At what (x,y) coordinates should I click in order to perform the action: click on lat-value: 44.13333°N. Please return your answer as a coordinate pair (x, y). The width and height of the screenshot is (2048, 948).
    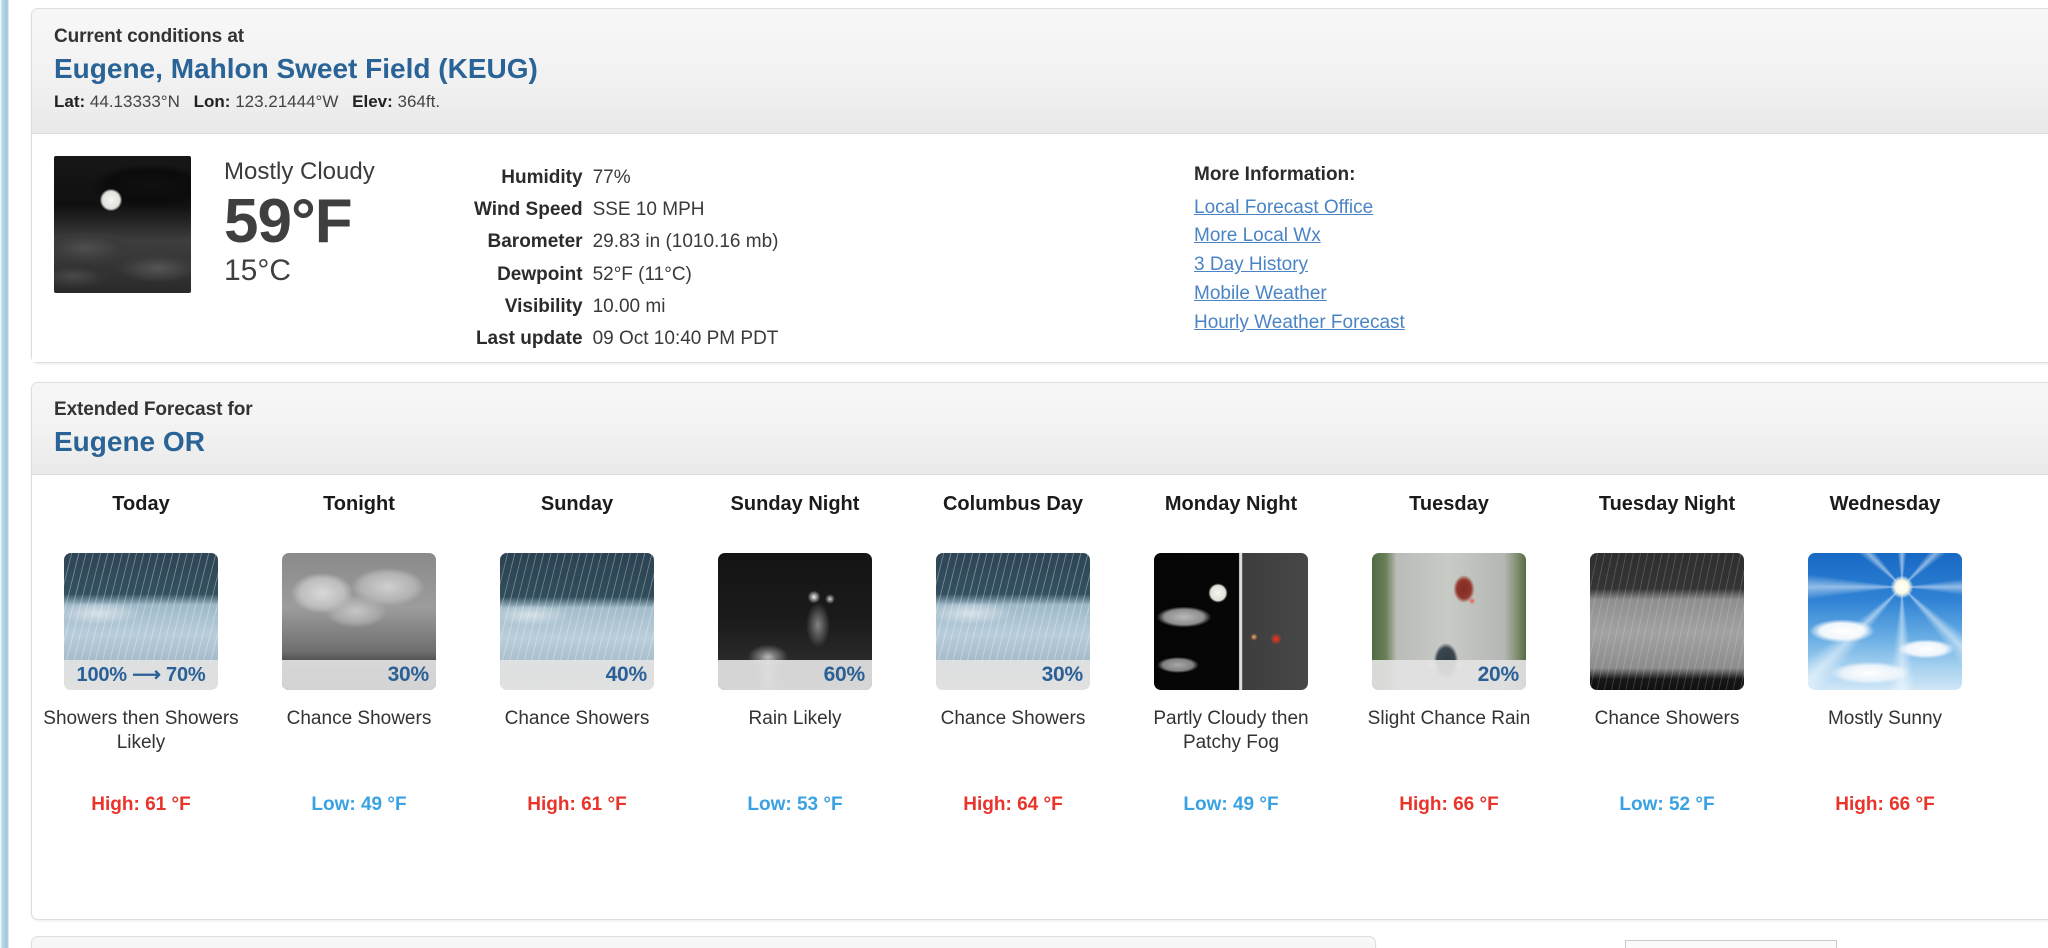
    Looking at the image, I should click on (134, 102).